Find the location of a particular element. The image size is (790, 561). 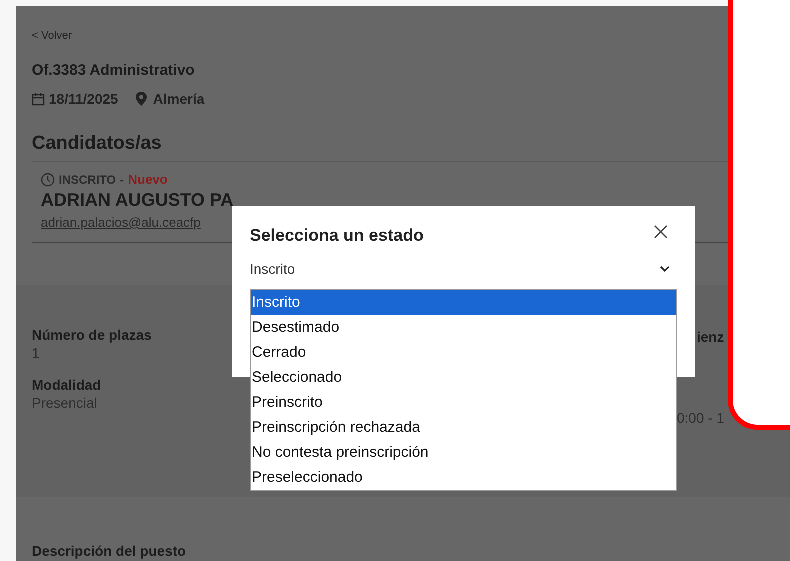

status-select: Inscrito is located at coordinates (460, 269).